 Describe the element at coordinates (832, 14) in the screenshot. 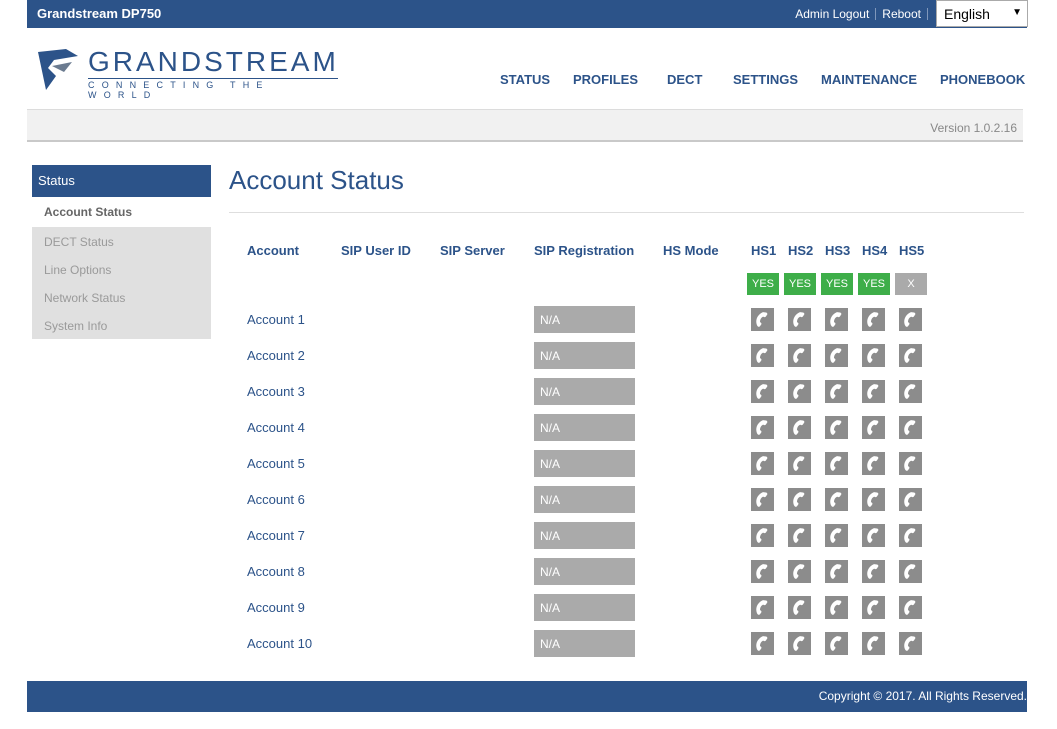

I see `admin-logout-link: Admin Logout` at that location.